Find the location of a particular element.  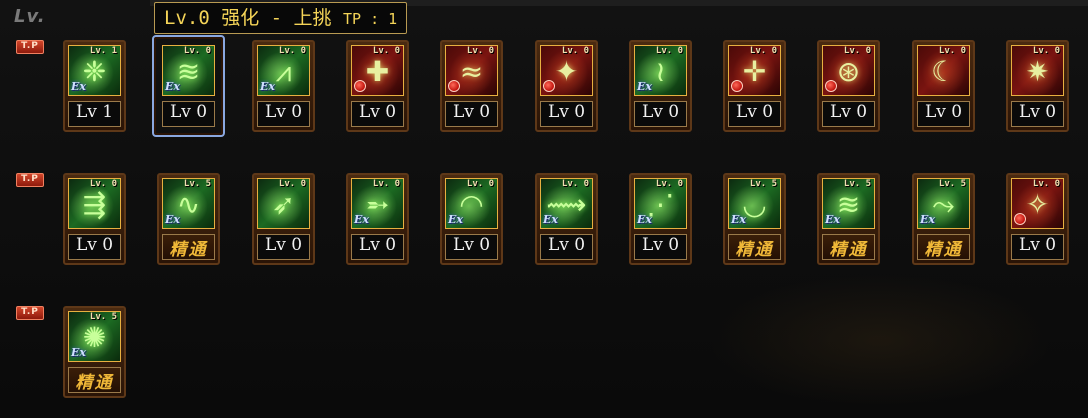

skill-slot: ⩘ Lv. 0 Ex Lv 0 is located at coordinates (283, 86).